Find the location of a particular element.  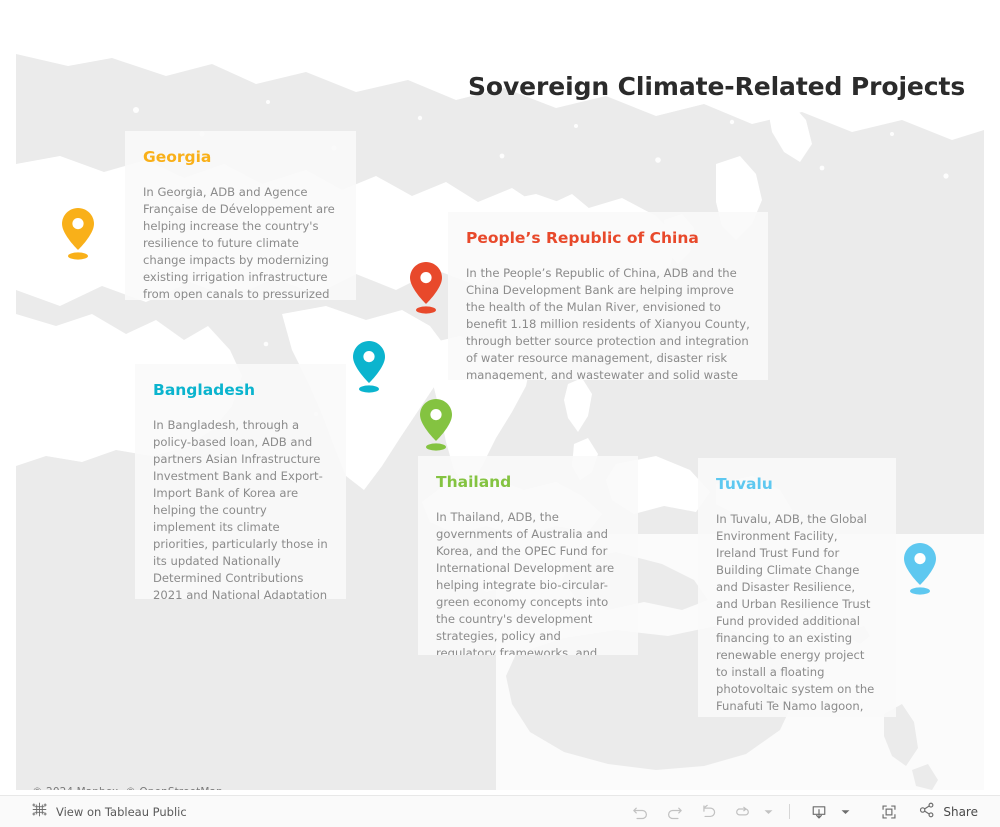

toolbar-actions: Share is located at coordinates (800, 812).